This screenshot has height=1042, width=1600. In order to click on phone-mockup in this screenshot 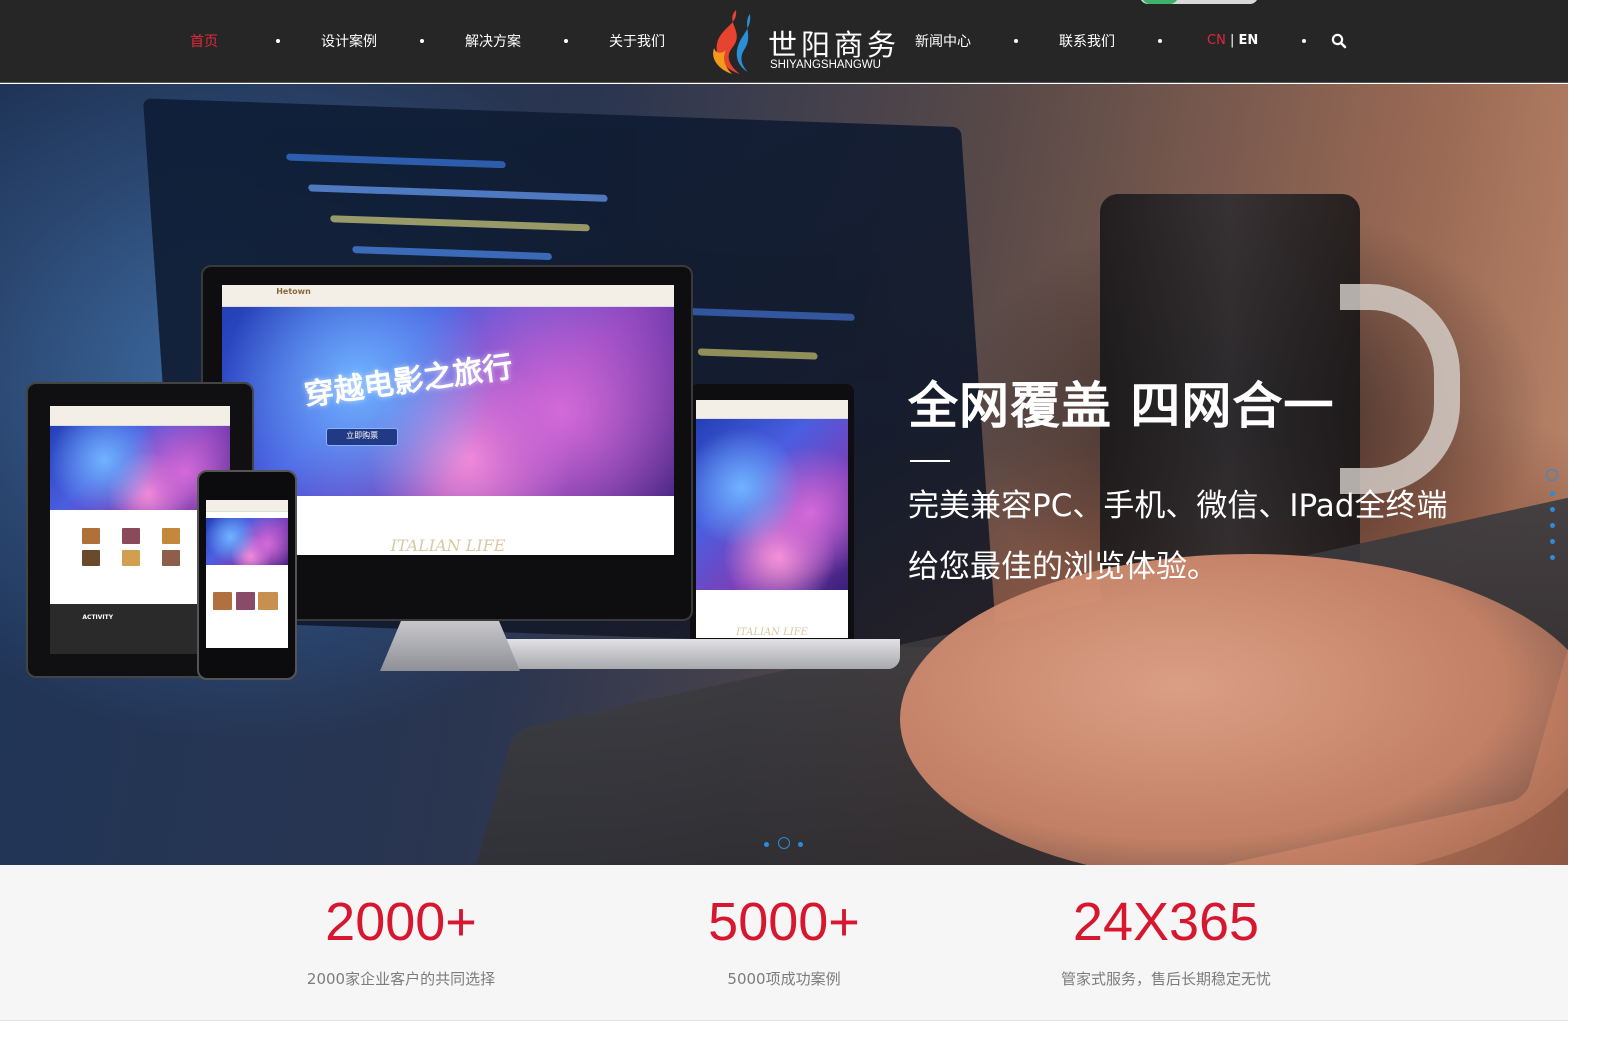, I will do `click(247, 575)`.